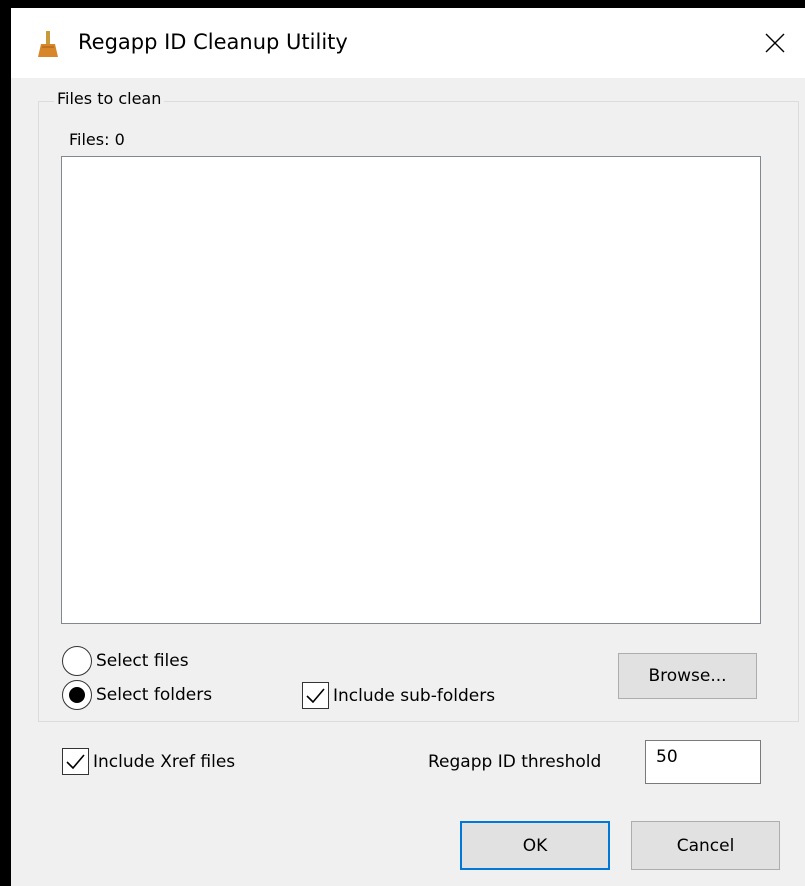 The height and width of the screenshot is (886, 805). What do you see at coordinates (154, 695) in the screenshot?
I see `select-folders-label: Select folders` at bounding box center [154, 695].